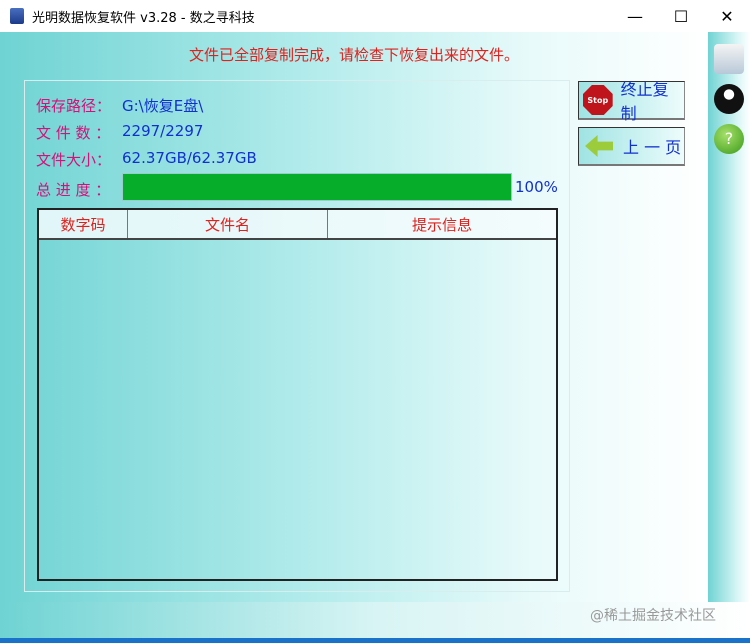 This screenshot has height=643, width=750. I want to click on title-bar: 光明数据恢复软件 v3.28 - 数之寻科技 — ☐ ✕, so click(375, 16).